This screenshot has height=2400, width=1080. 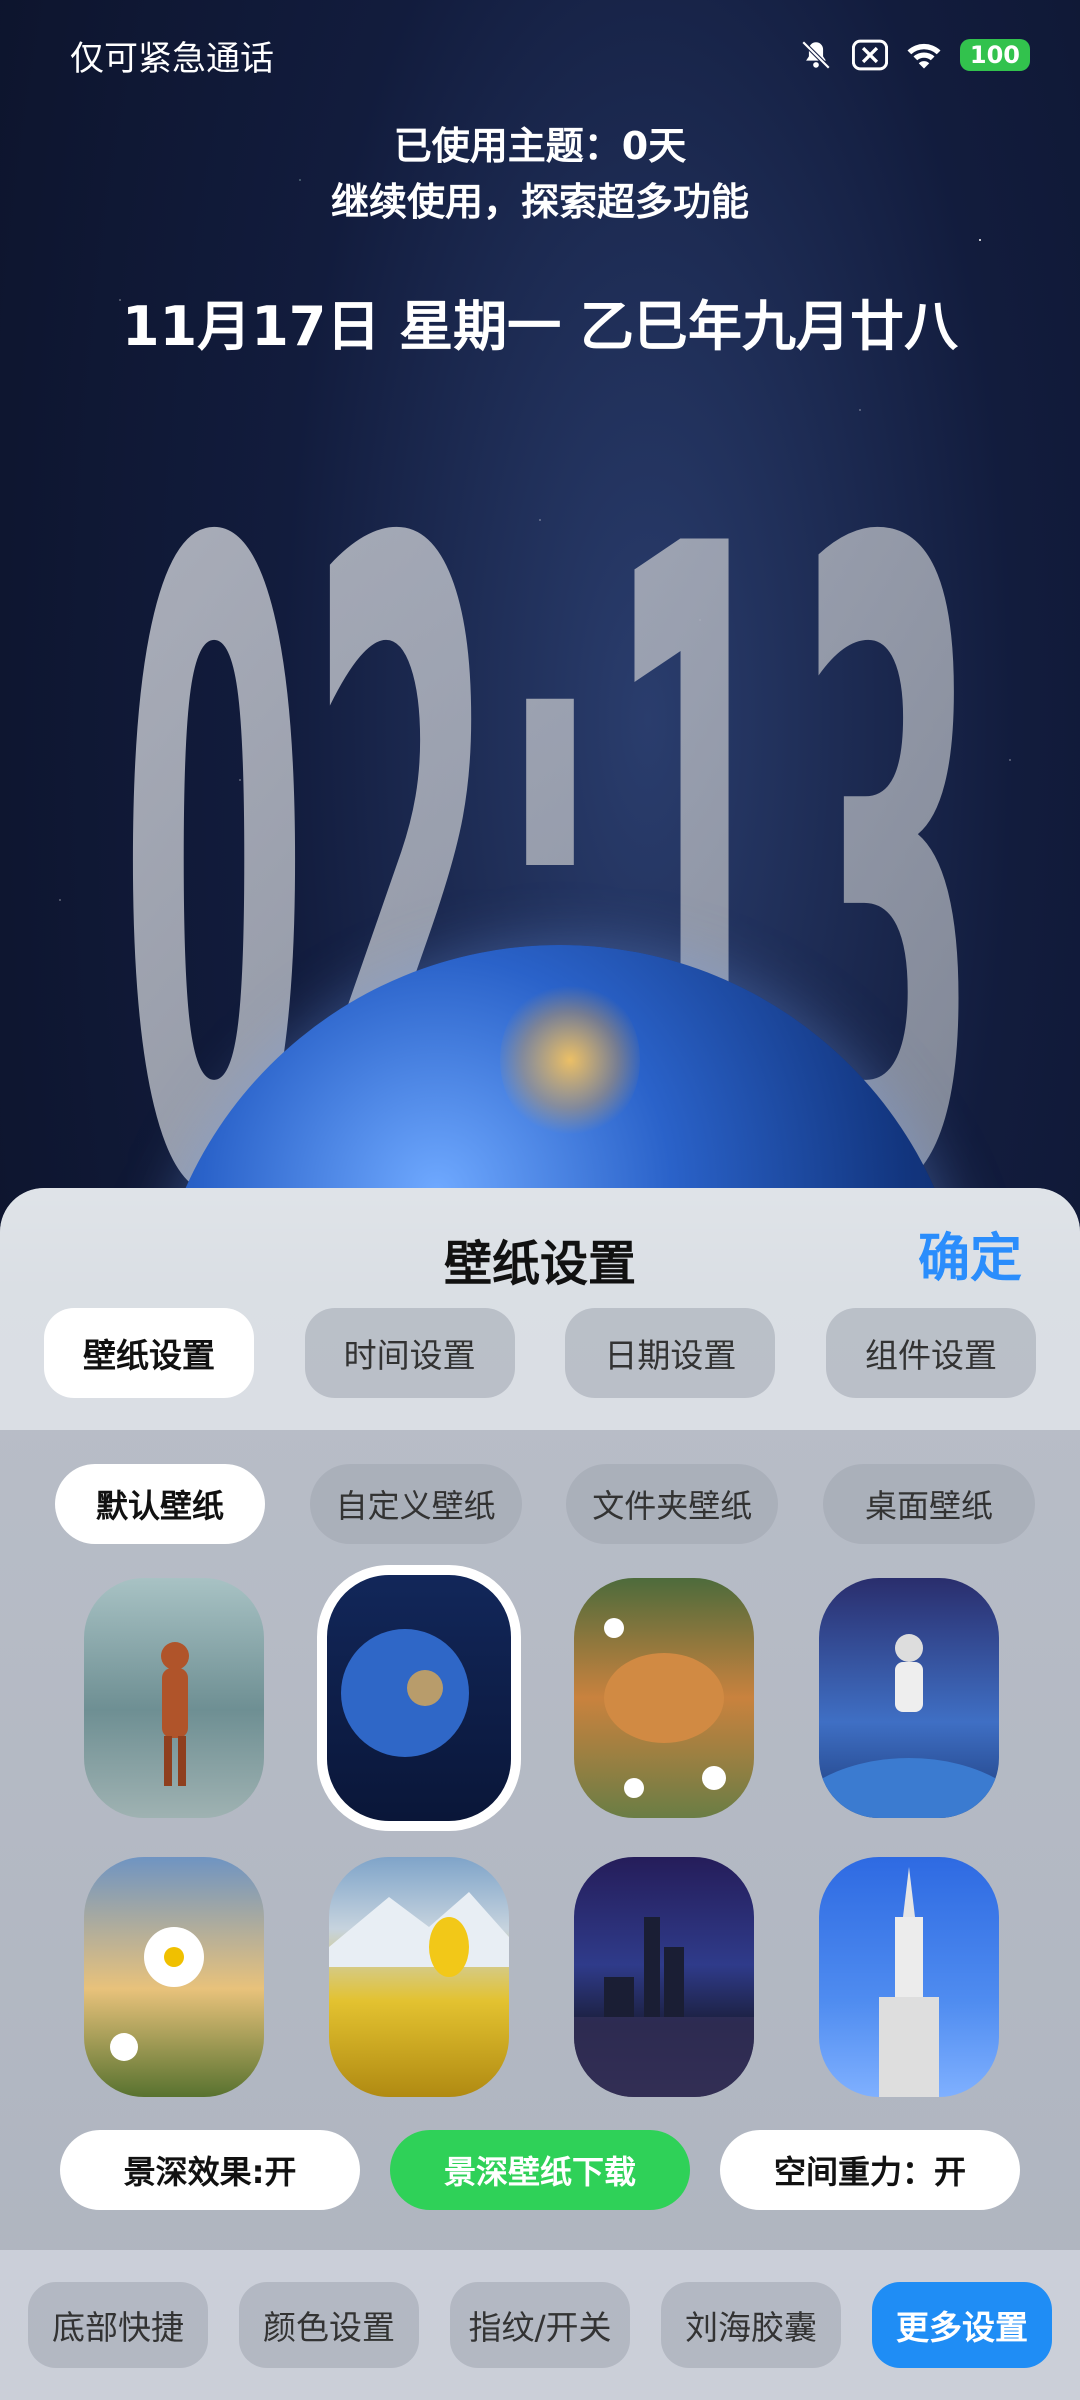 What do you see at coordinates (869, 55) in the screenshot?
I see `close-box-icon` at bounding box center [869, 55].